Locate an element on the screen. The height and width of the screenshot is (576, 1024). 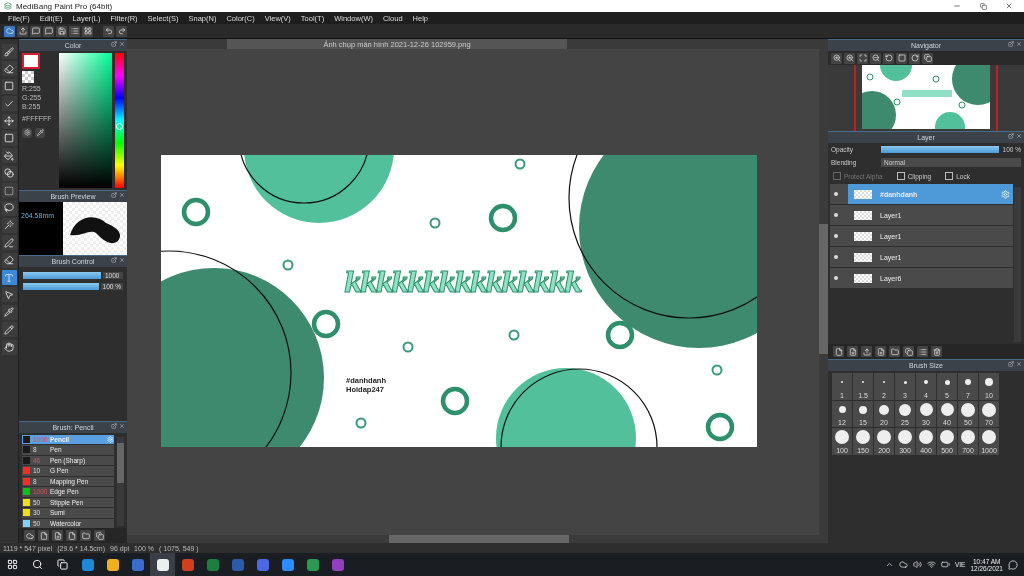
transparent-swatch is located at coordinates (28, 76).